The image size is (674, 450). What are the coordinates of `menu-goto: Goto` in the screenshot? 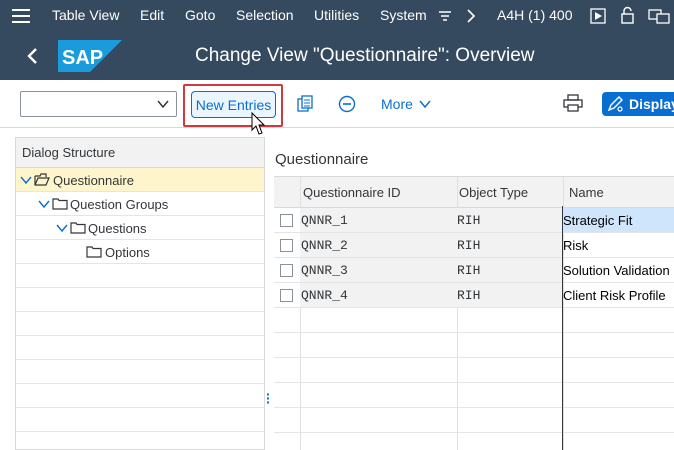 It's located at (200, 15).